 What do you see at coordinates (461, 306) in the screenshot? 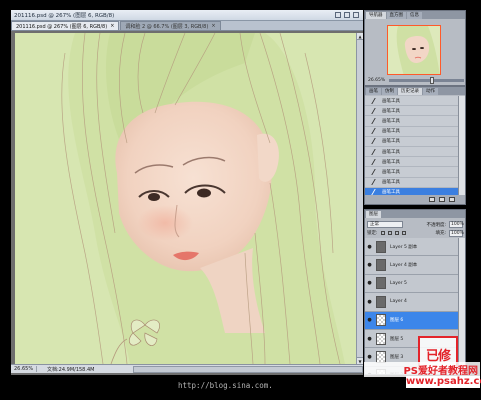
I see `layers-scrollbar` at bounding box center [461, 306].